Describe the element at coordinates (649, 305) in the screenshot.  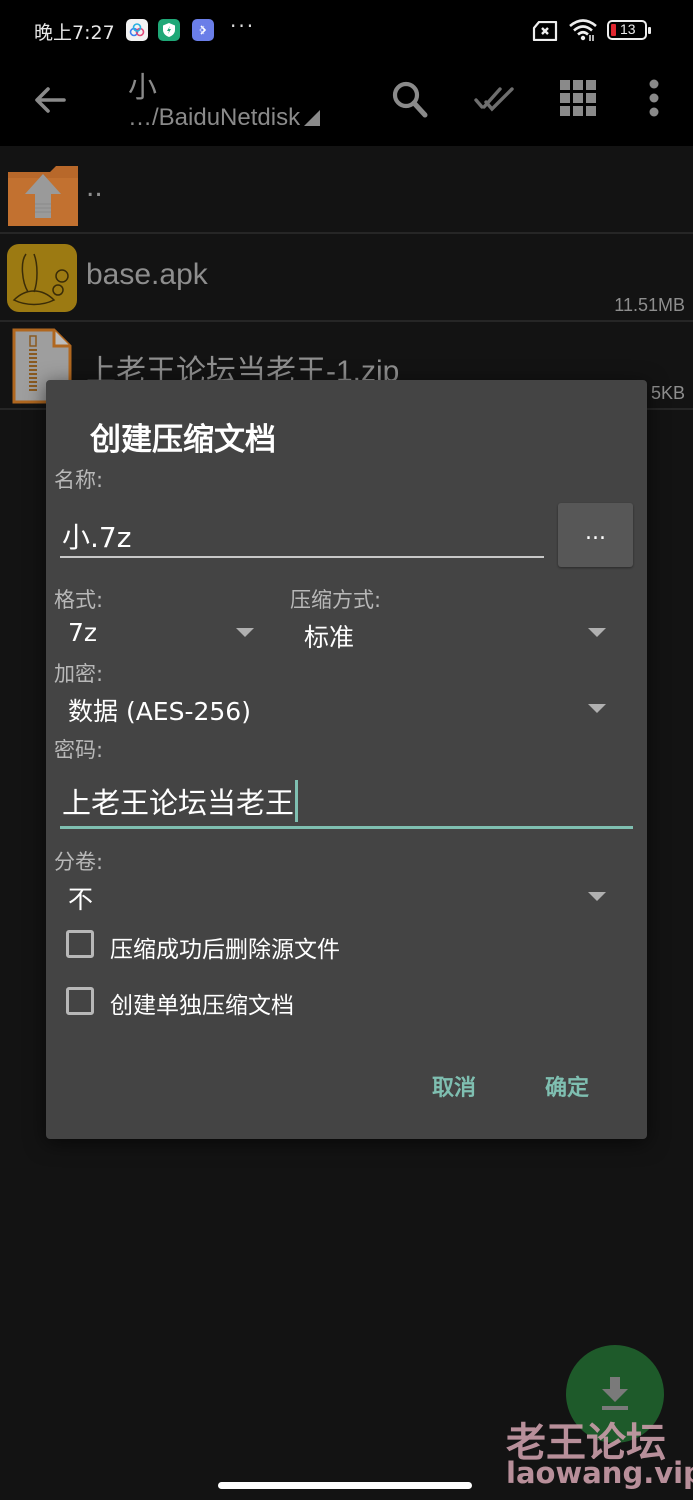
I see `file-size: 11.51MB` at that location.